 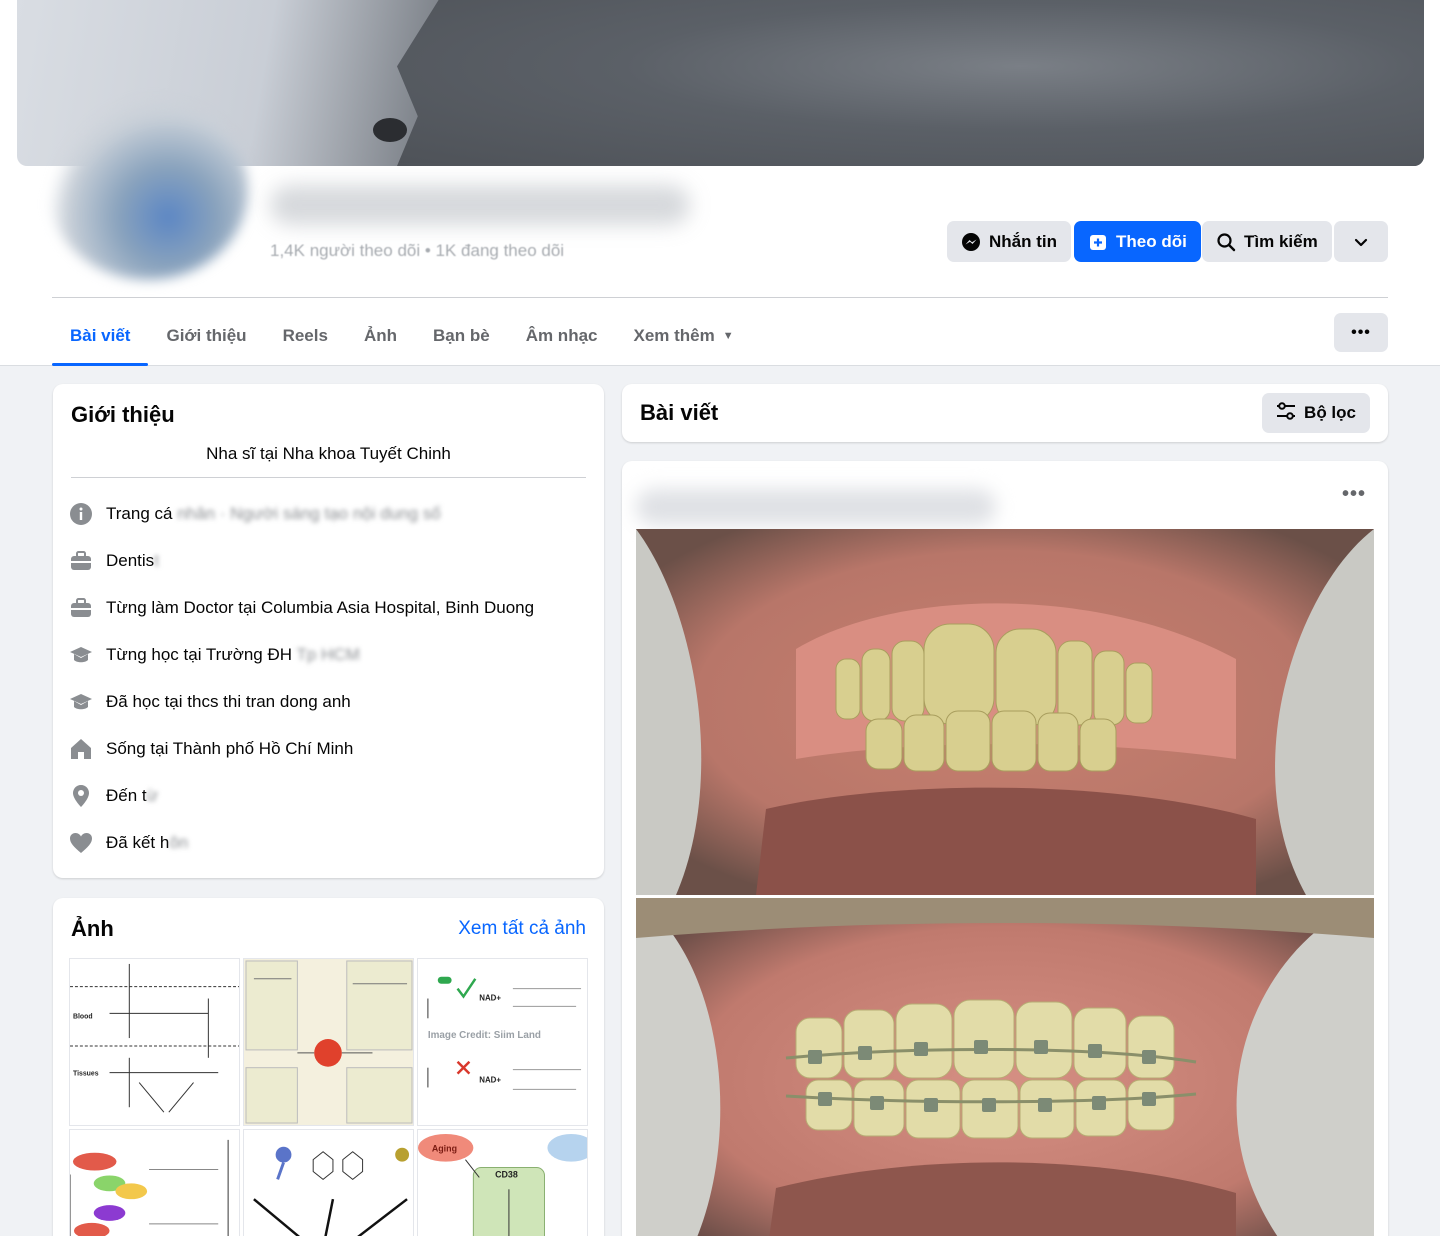 What do you see at coordinates (506, 1174) in the screenshot?
I see `thumb-label: CD38` at bounding box center [506, 1174].